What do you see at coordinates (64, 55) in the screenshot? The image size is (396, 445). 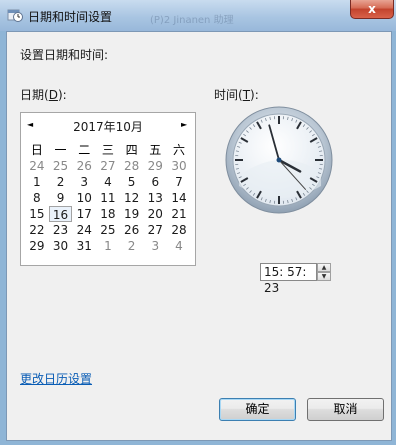 I see `dialog-heading: 设置日期和时间:` at bounding box center [64, 55].